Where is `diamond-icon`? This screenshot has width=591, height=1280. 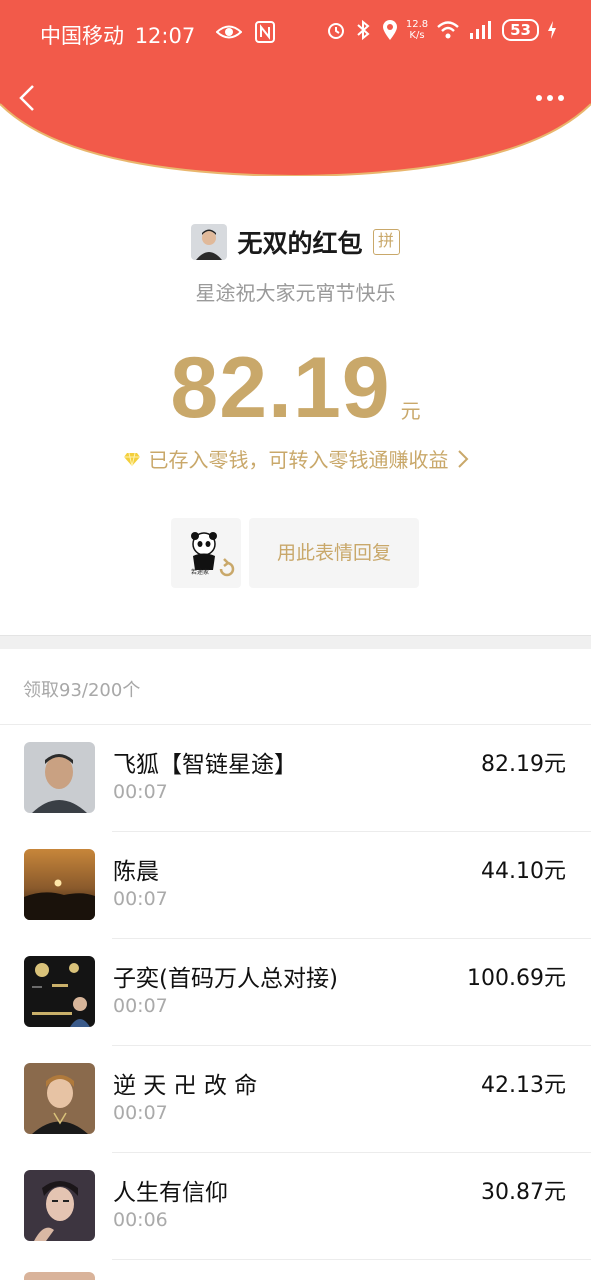 diamond-icon is located at coordinates (131, 459).